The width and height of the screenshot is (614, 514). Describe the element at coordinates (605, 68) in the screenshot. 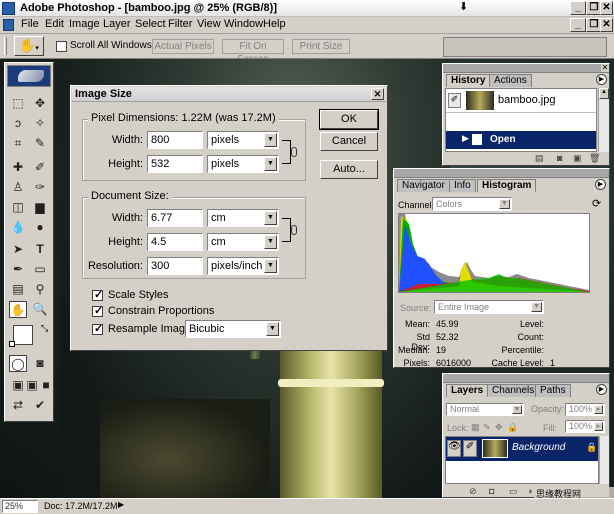

I see `panel-close-icon: ✕` at that location.